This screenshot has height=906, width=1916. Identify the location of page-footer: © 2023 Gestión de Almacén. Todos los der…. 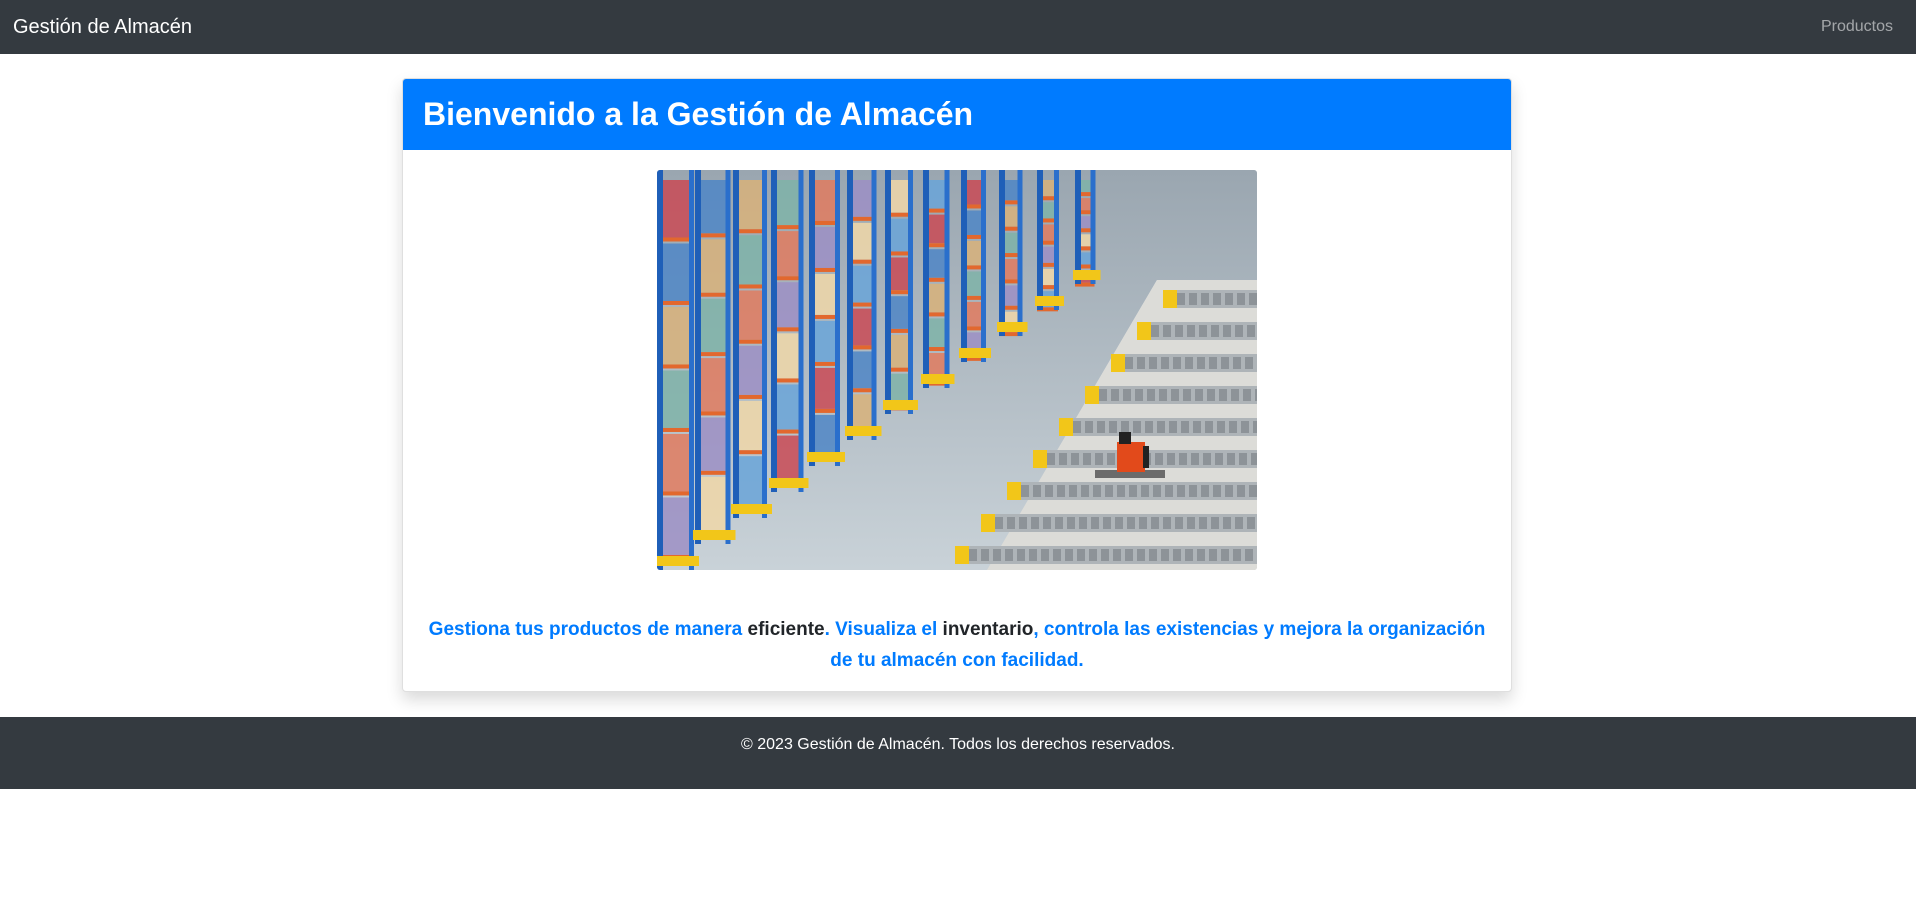
(958, 753).